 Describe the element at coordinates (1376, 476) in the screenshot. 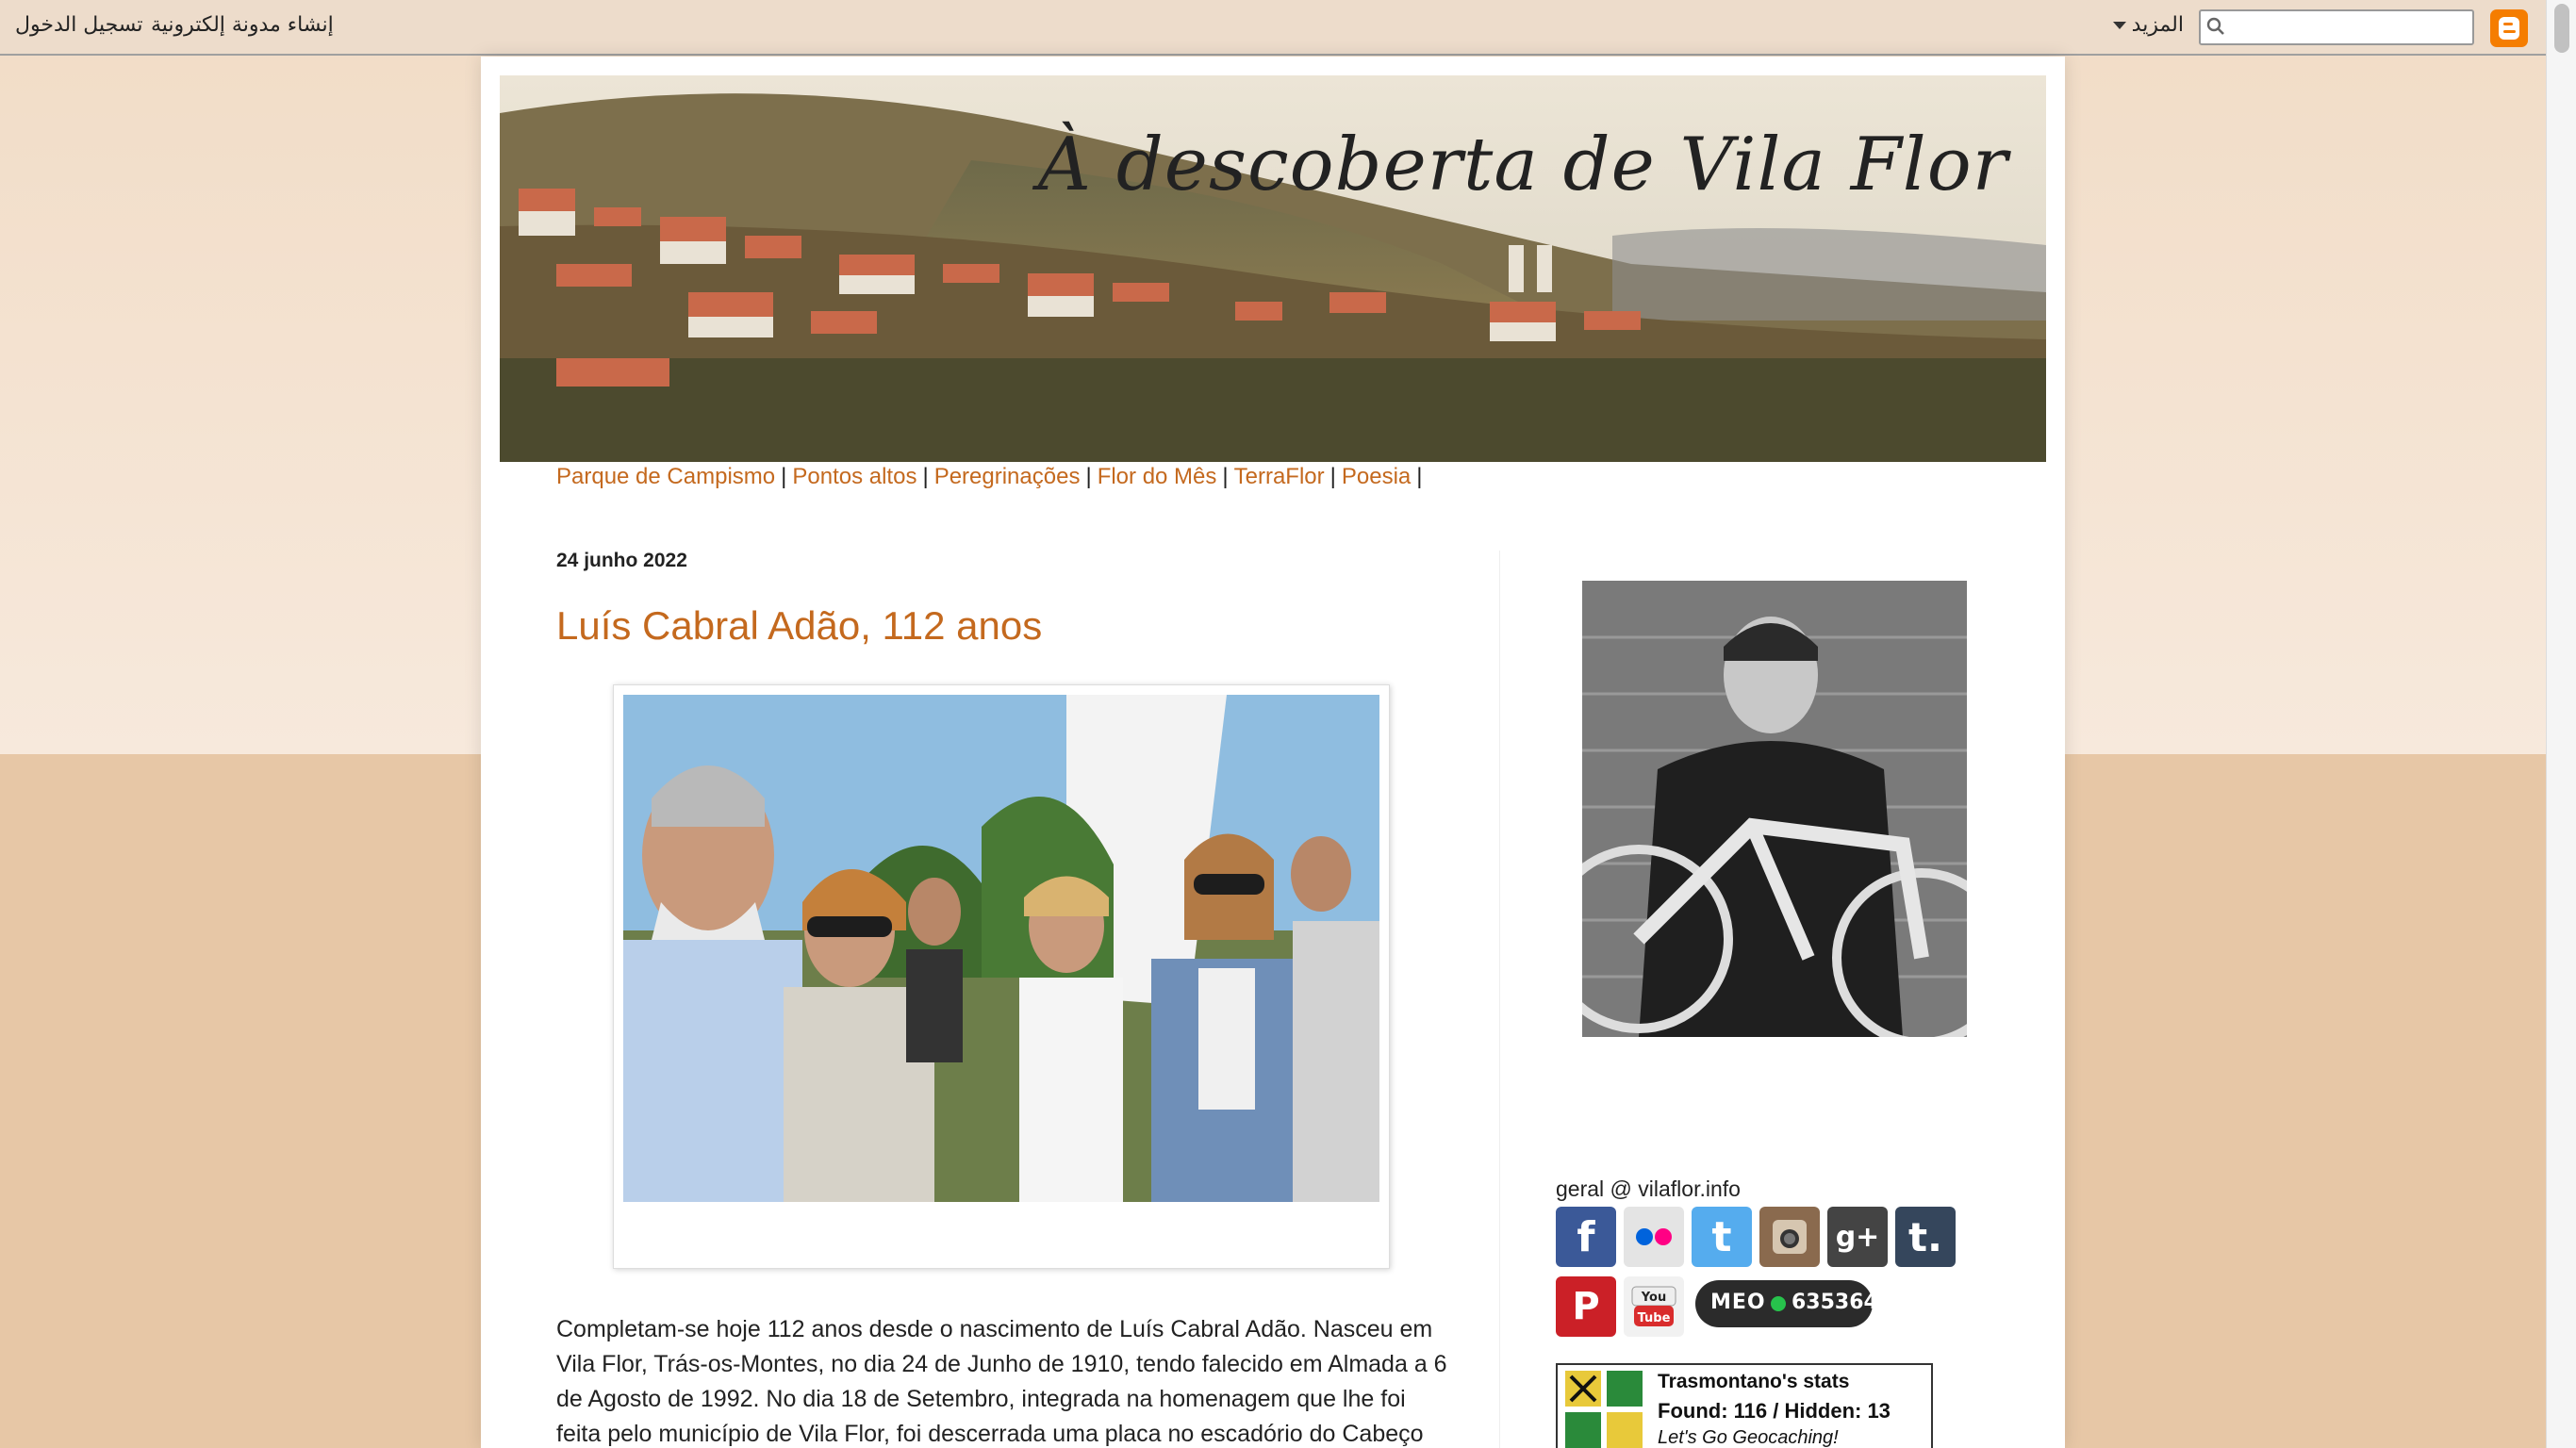

I see `tab-poesia: Poesia` at that location.